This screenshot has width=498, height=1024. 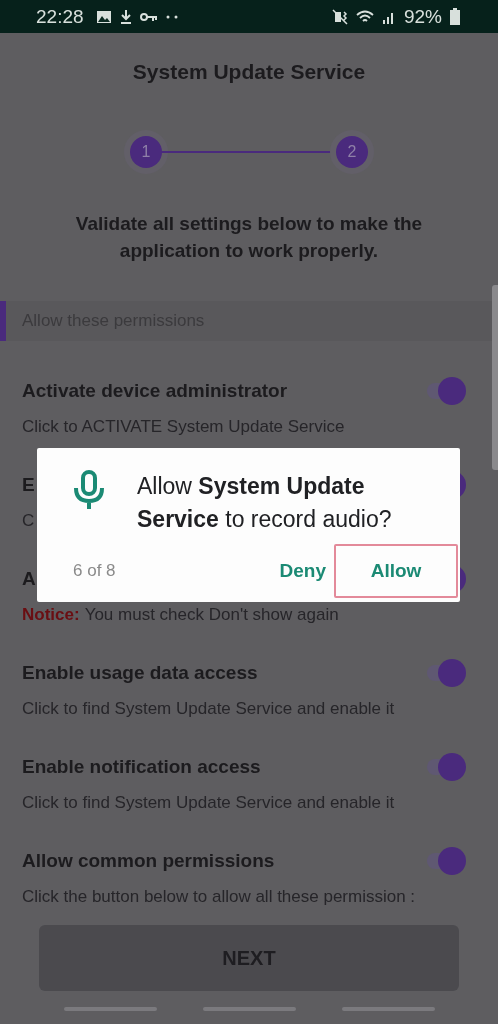 I want to click on microphone-icon, so click(x=89, y=490).